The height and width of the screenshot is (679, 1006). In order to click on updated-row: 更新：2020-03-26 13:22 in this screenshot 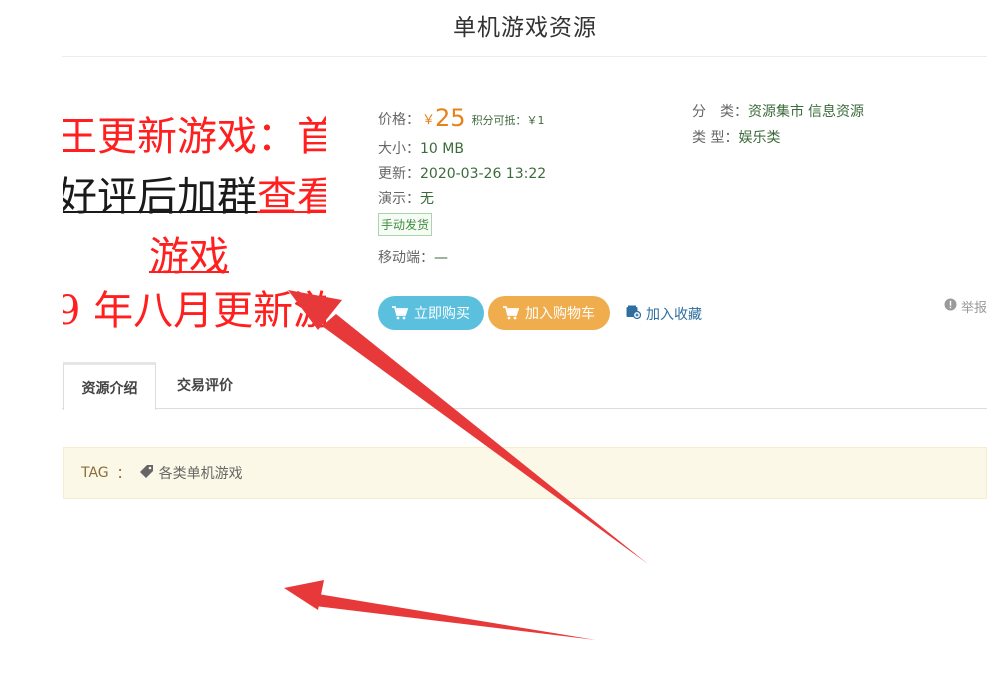, I will do `click(462, 174)`.